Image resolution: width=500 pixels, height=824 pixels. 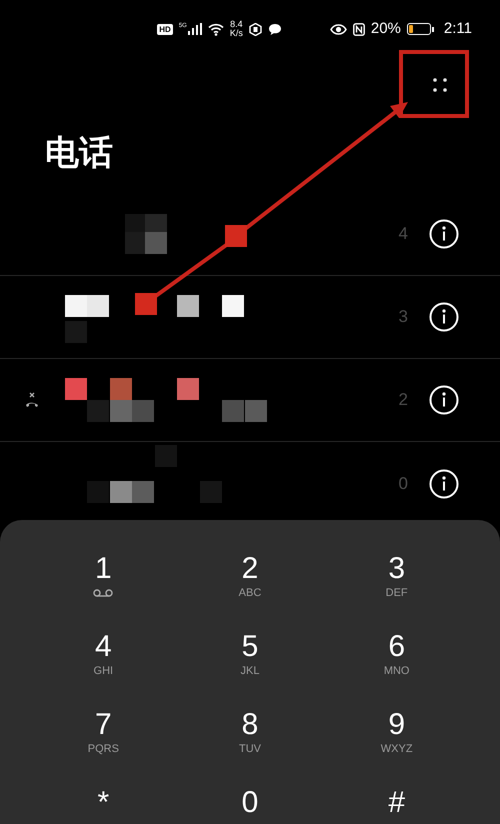 What do you see at coordinates (250, 665) in the screenshot?
I see `dial-key: 5 JKL` at bounding box center [250, 665].